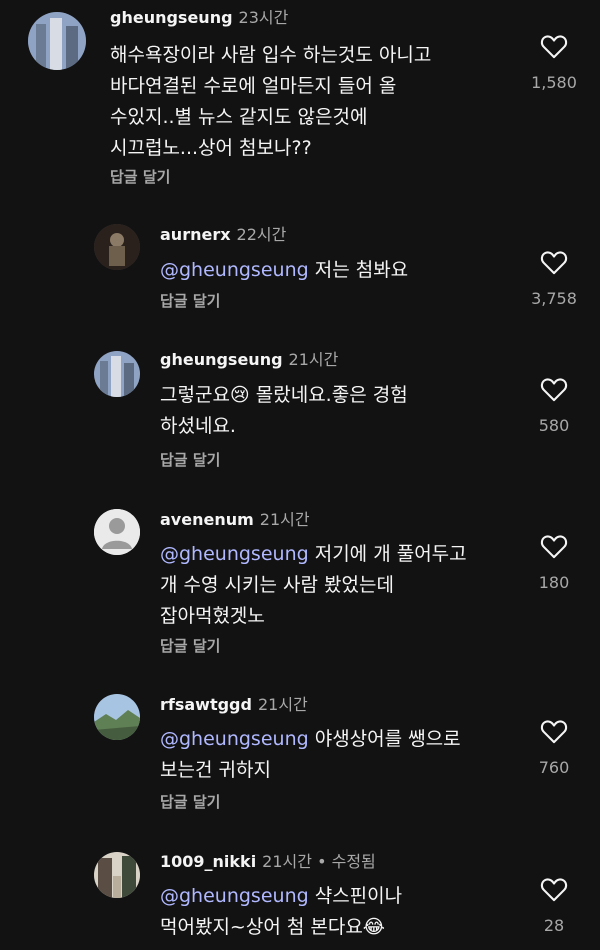  Describe the element at coordinates (554, 562) in the screenshot. I see `like-control: 180` at that location.